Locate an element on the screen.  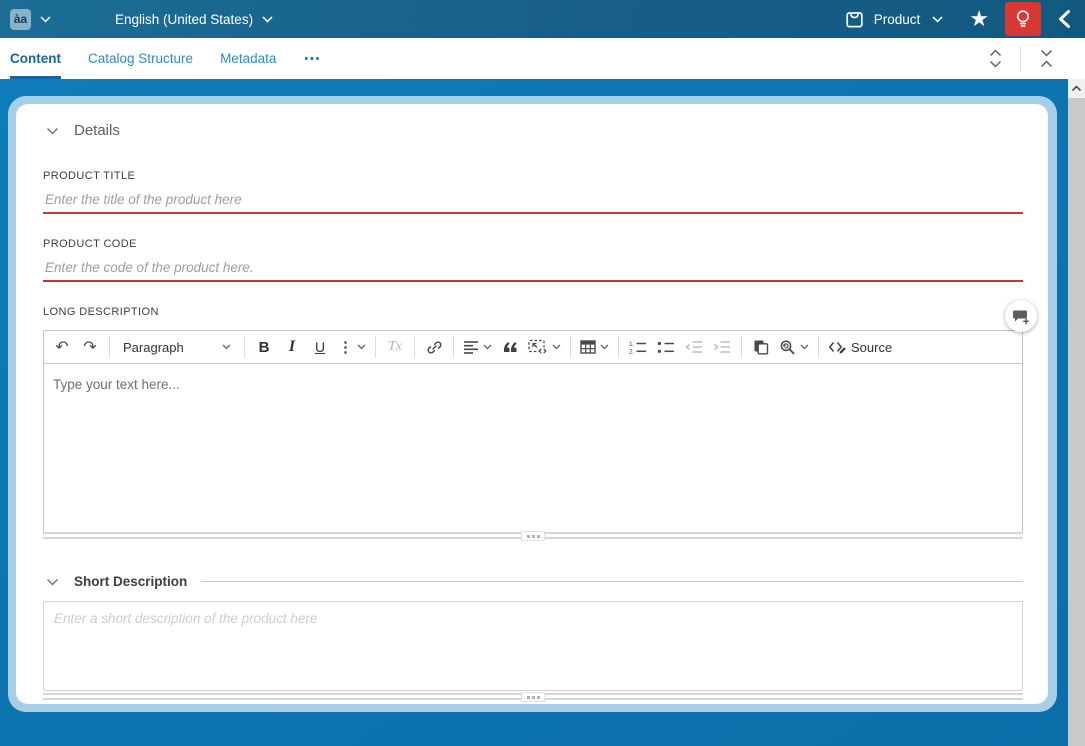
svg-text: 1. is located at coordinates (632, 344).